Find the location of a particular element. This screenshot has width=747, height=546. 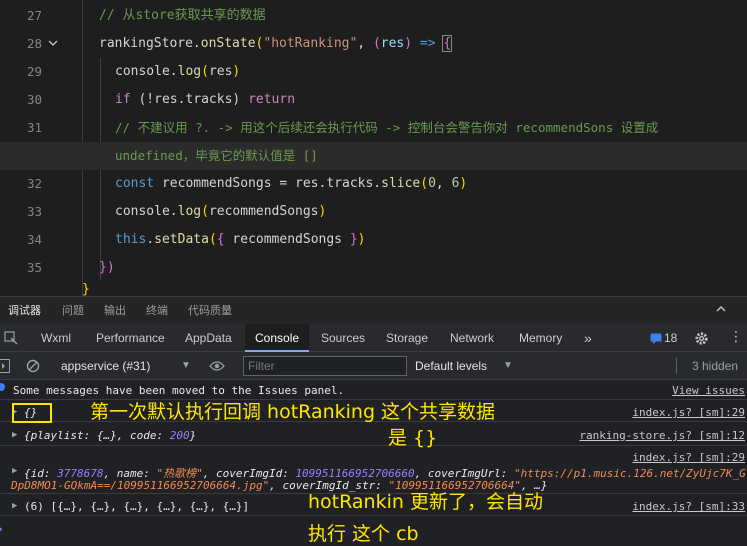

code-line: 30 if (!res.tracks) return is located at coordinates (373, 100).